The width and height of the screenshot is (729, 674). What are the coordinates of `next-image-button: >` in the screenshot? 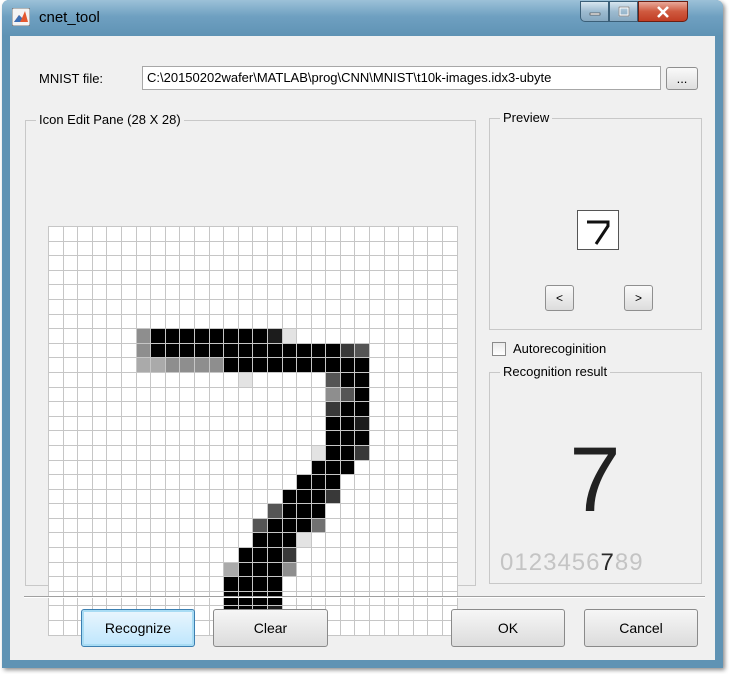 It's located at (638, 298).